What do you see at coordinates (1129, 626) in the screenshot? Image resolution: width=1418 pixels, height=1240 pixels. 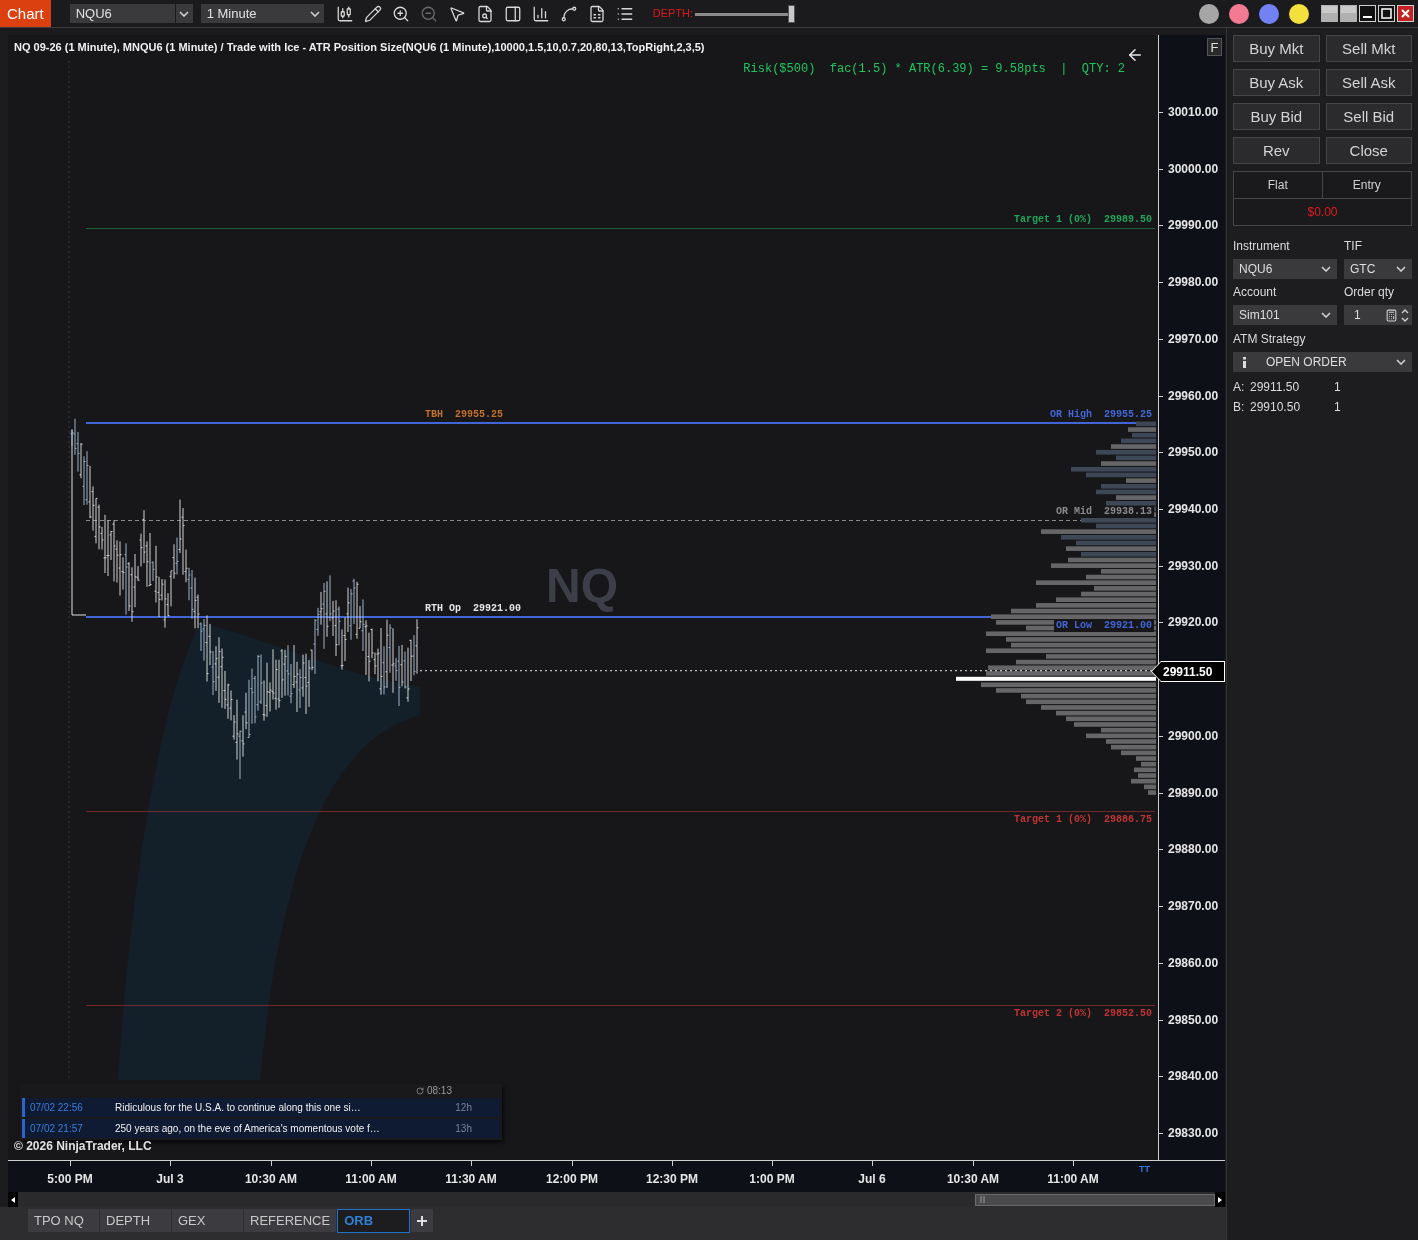 I see `level-value: 29921.00` at bounding box center [1129, 626].